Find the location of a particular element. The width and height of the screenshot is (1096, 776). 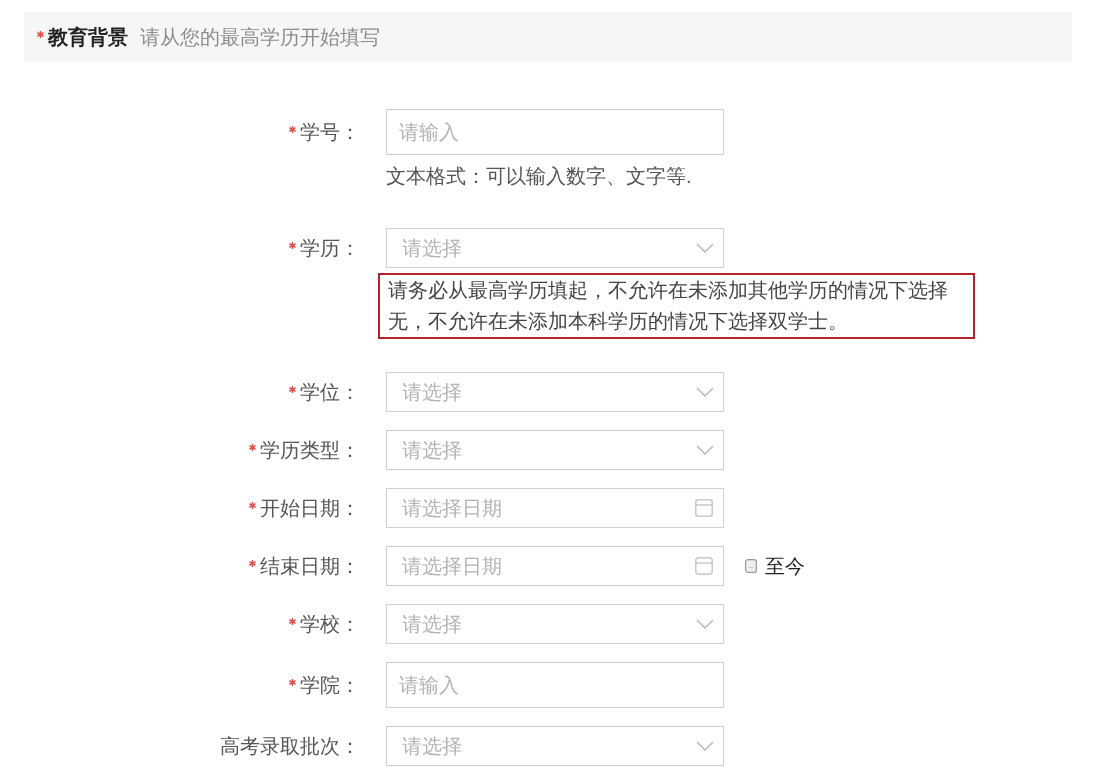

field-label: 学位： is located at coordinates (330, 392).